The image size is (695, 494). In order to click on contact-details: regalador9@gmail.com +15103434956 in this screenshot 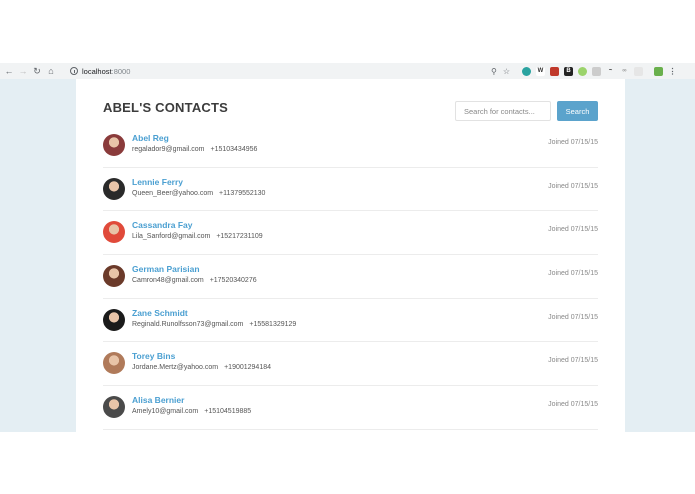, I will do `click(194, 149)`.